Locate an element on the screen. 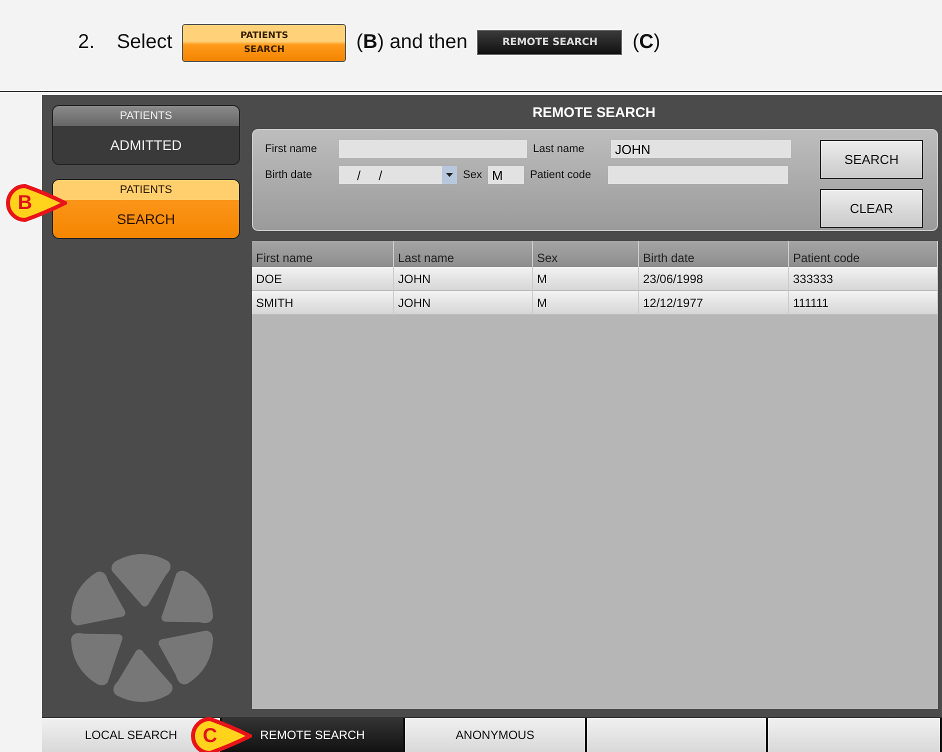  column-header: Birth date is located at coordinates (714, 254).